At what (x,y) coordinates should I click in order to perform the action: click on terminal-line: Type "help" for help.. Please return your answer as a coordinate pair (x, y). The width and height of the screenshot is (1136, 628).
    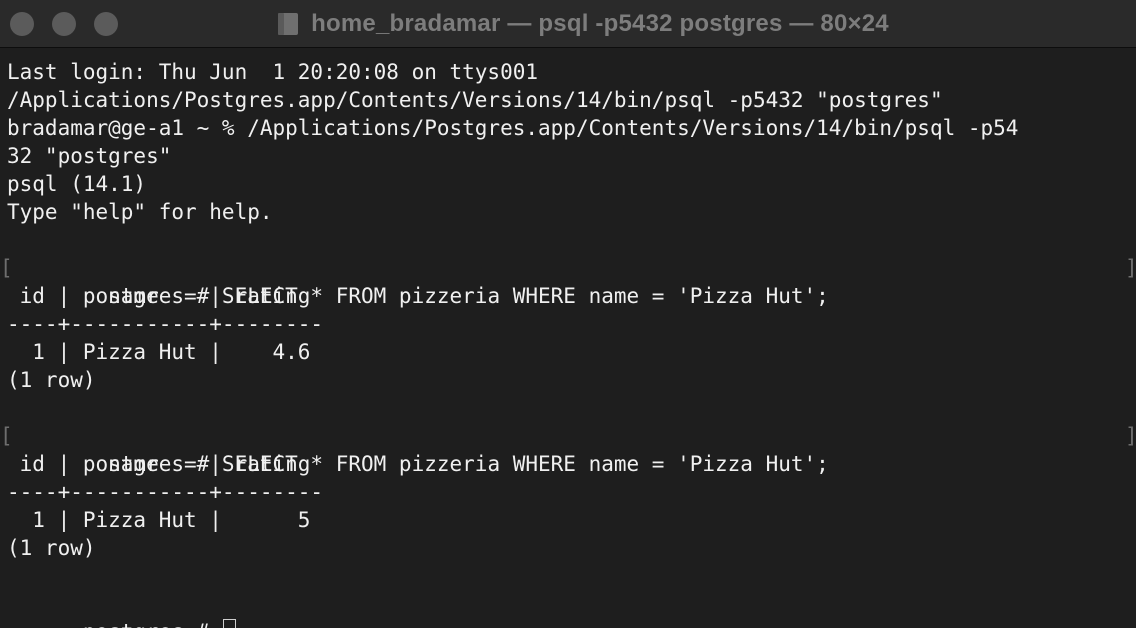
    Looking at the image, I should click on (140, 212).